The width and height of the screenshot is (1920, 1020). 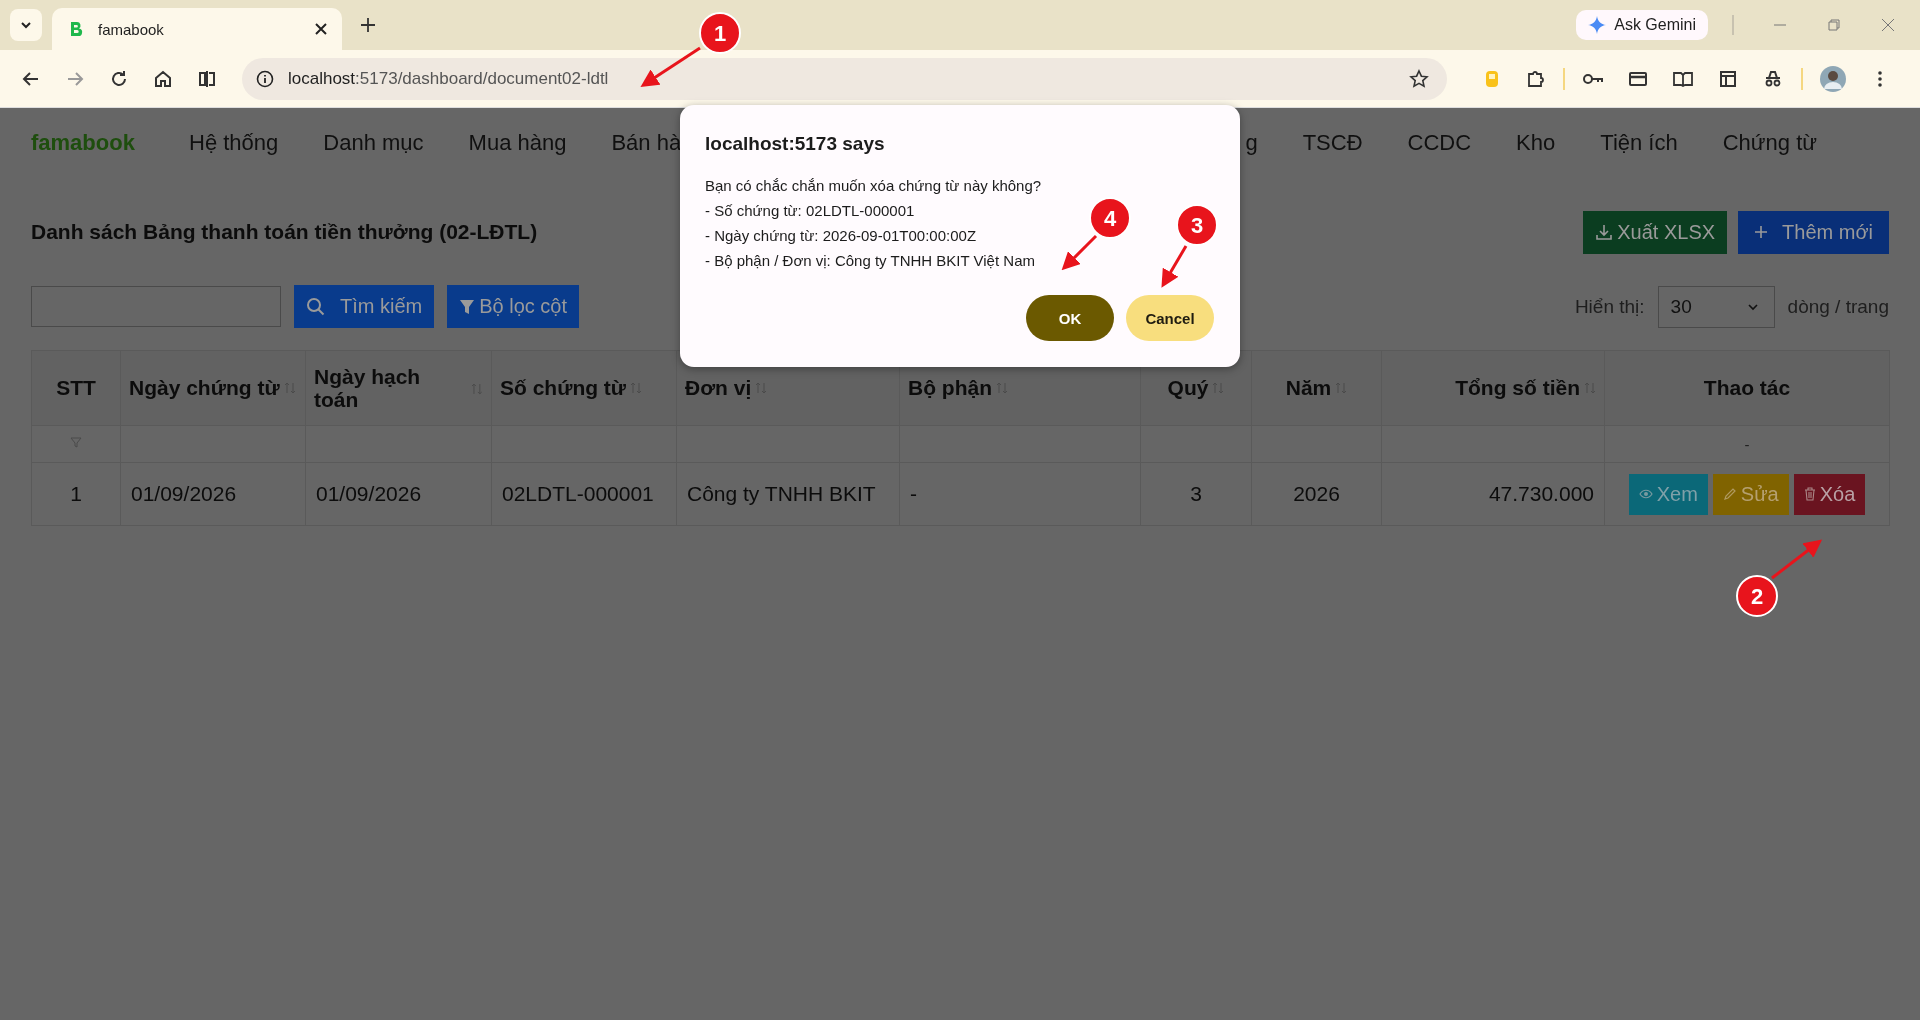 I want to click on nav-item: Chứng từ, so click(x=1769, y=143).